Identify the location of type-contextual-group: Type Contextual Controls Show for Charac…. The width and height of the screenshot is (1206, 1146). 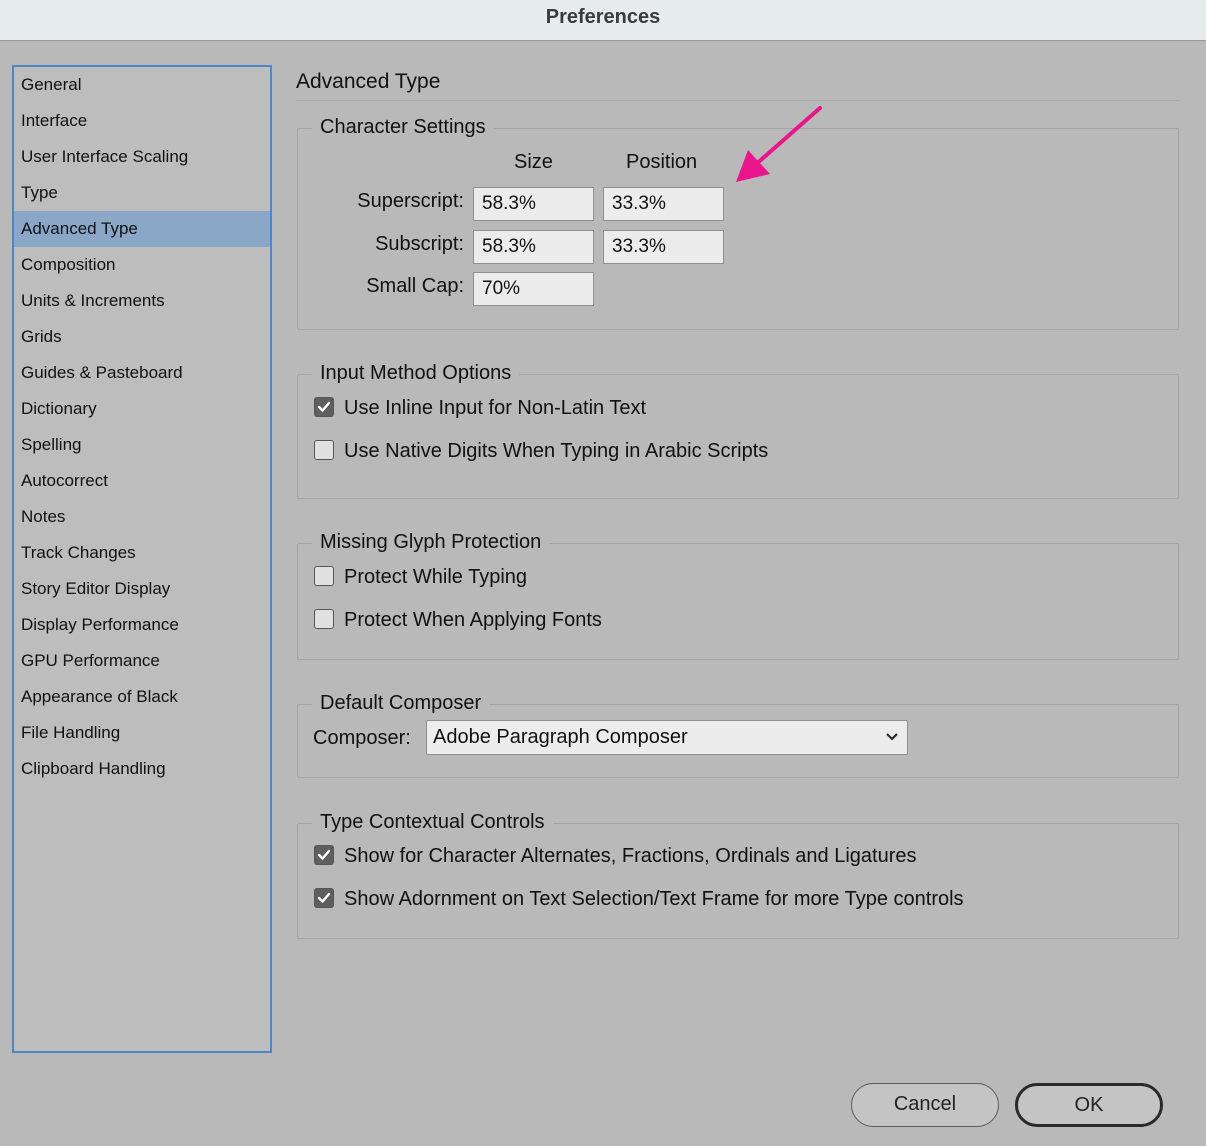
(738, 873).